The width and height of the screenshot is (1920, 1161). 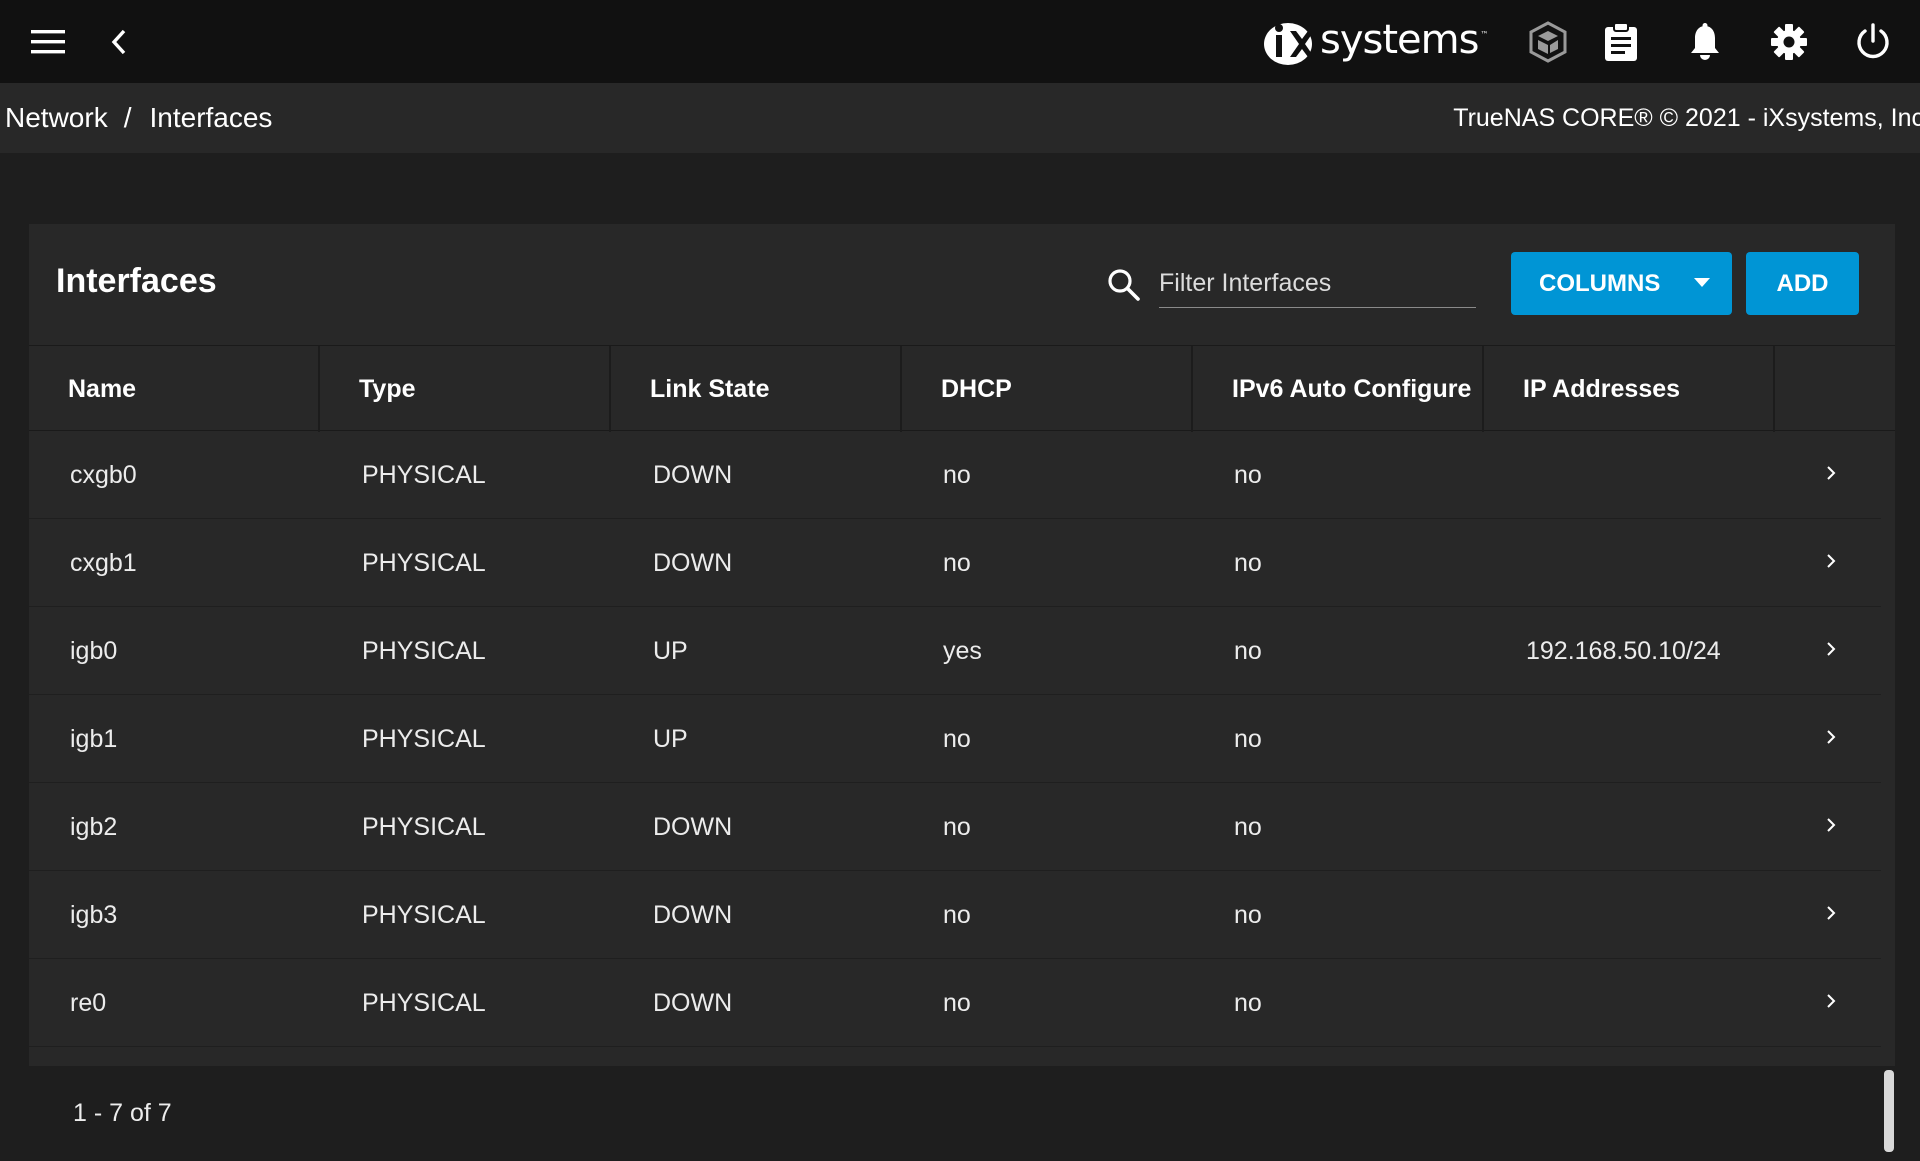 I want to click on table-row: igb3 PHYSICAL DOWN no no, so click(x=955, y=915).